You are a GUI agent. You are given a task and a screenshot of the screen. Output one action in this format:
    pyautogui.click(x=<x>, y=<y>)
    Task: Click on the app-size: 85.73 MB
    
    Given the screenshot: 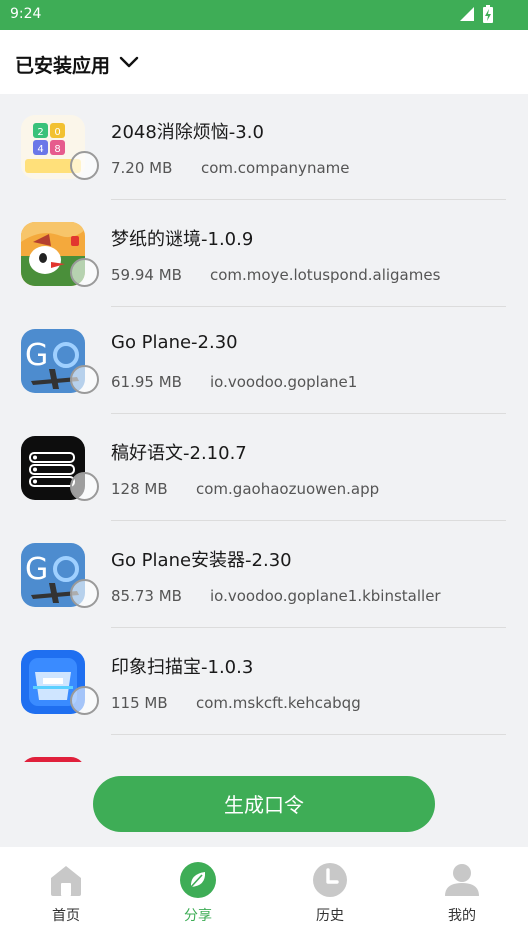 What is the action you would take?
    pyautogui.click(x=146, y=596)
    